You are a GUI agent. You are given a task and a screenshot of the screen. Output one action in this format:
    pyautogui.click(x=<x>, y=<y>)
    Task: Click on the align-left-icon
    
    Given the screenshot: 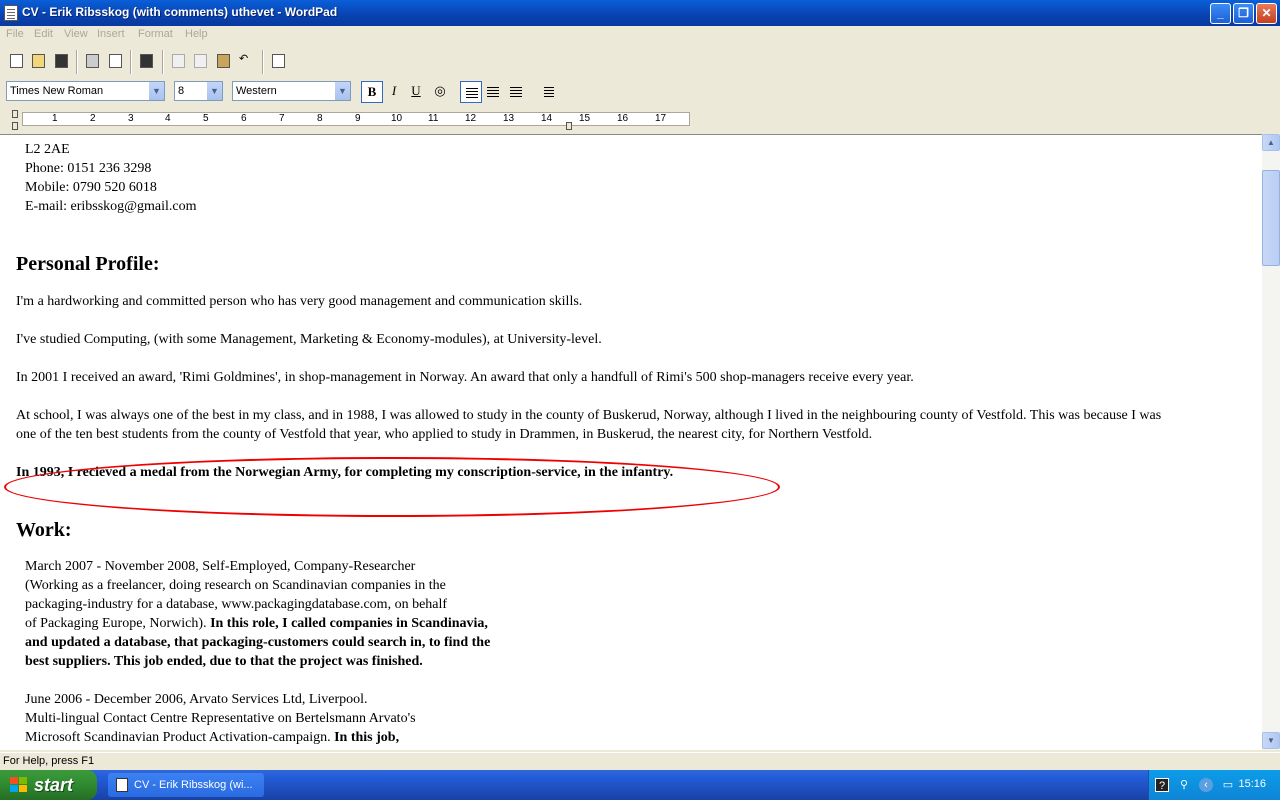 What is the action you would take?
    pyautogui.click(x=471, y=92)
    